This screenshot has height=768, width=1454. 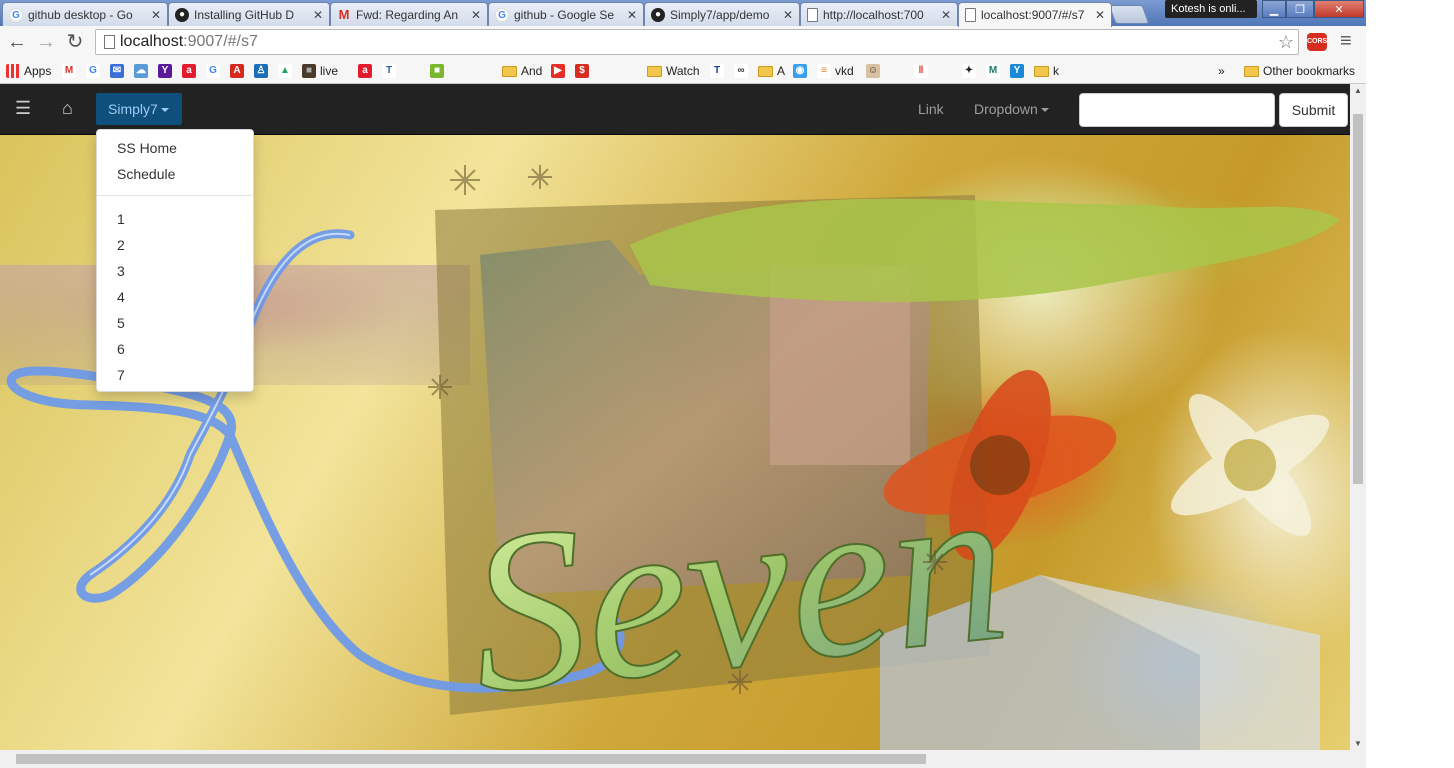 I want to click on search-input, so click(x=1177, y=110).